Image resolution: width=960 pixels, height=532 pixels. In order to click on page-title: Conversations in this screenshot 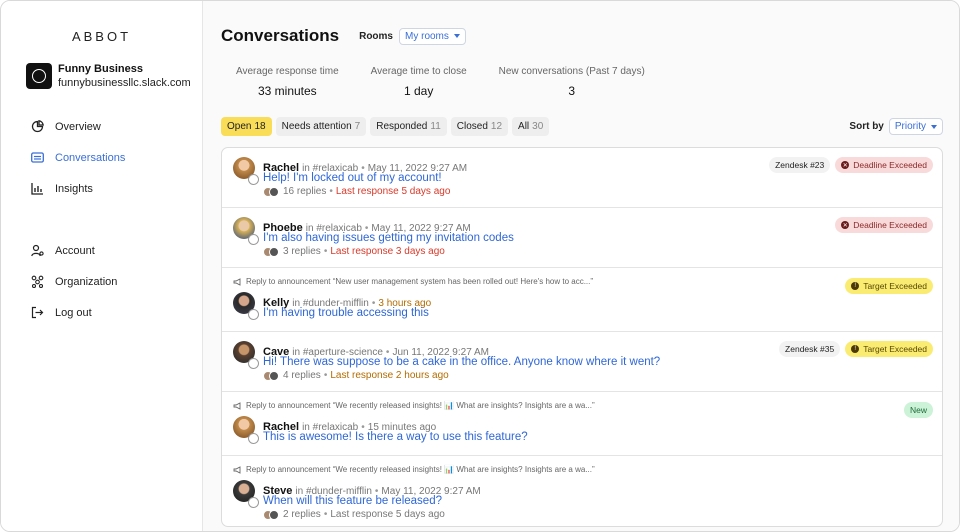, I will do `click(280, 35)`.